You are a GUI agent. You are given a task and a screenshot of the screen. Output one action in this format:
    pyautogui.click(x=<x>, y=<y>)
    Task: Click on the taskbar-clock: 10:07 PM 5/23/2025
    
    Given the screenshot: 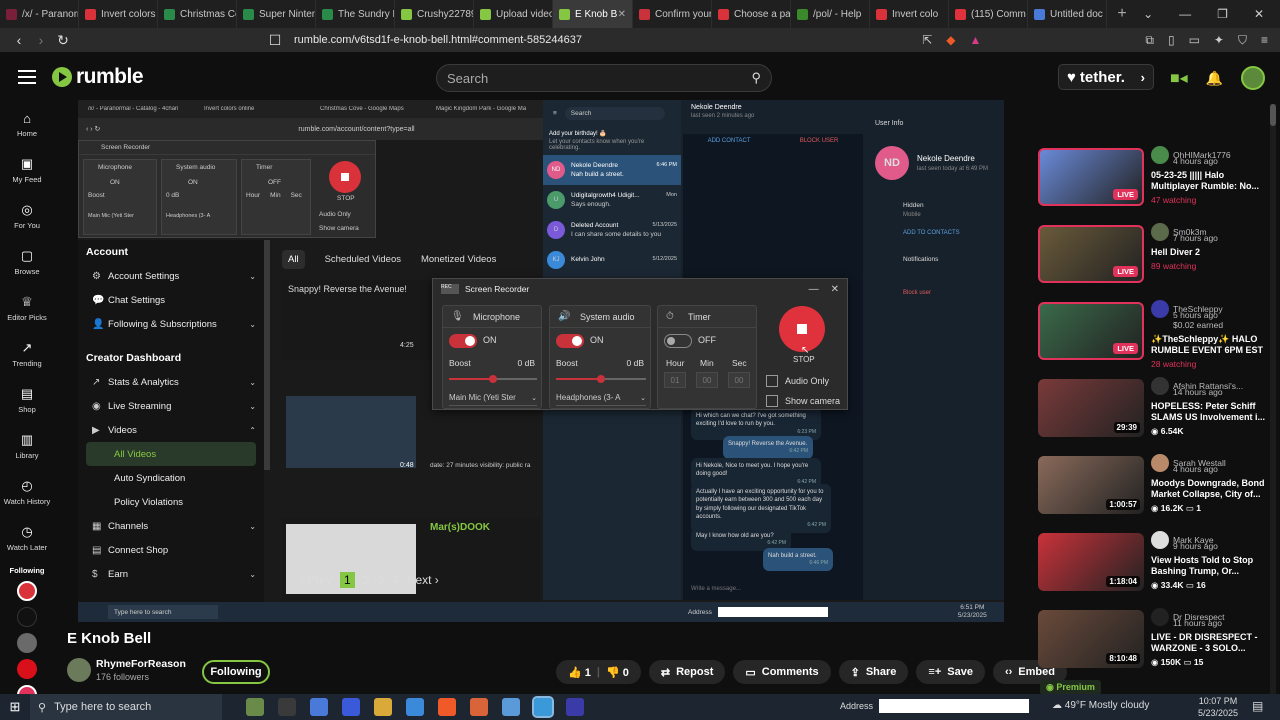 What is the action you would take?
    pyautogui.click(x=1218, y=707)
    